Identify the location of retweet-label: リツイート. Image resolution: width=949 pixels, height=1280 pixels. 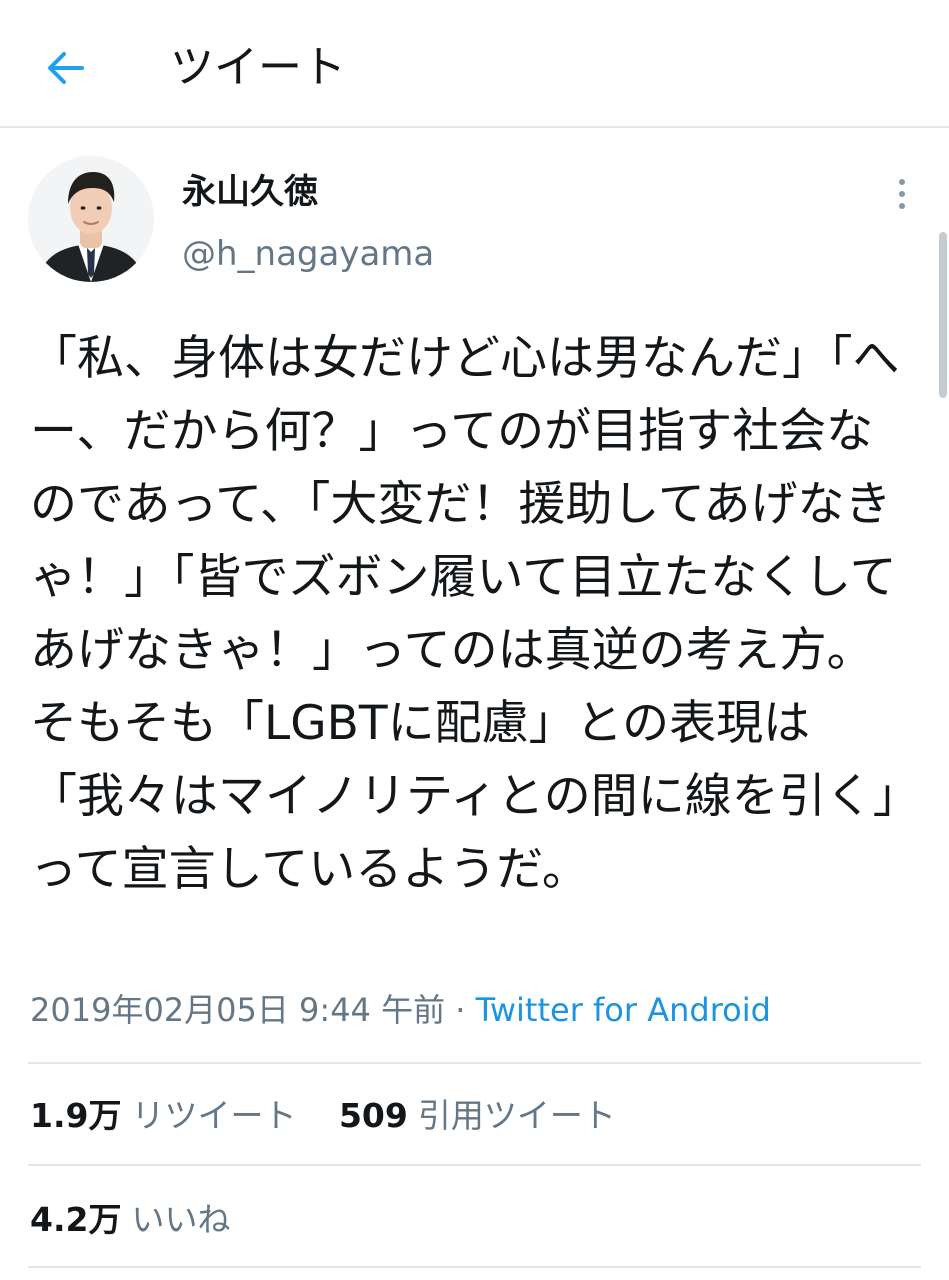
(214, 1115).